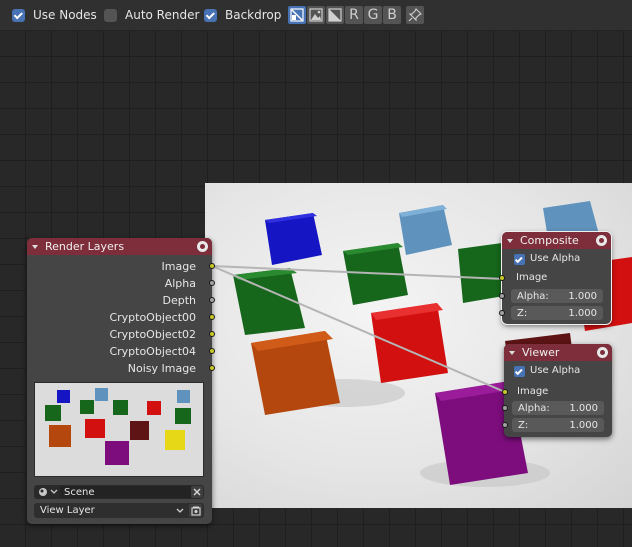  I want to click on output-label: Image, so click(178, 266).